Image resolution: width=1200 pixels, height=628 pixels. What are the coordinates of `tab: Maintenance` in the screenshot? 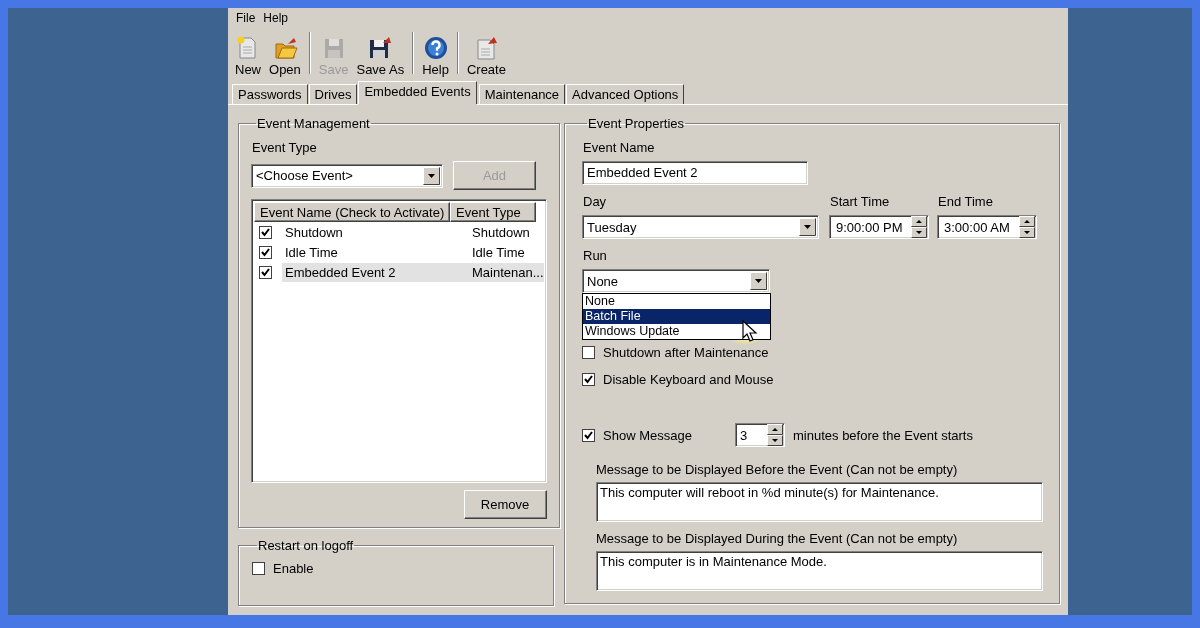 It's located at (522, 94).